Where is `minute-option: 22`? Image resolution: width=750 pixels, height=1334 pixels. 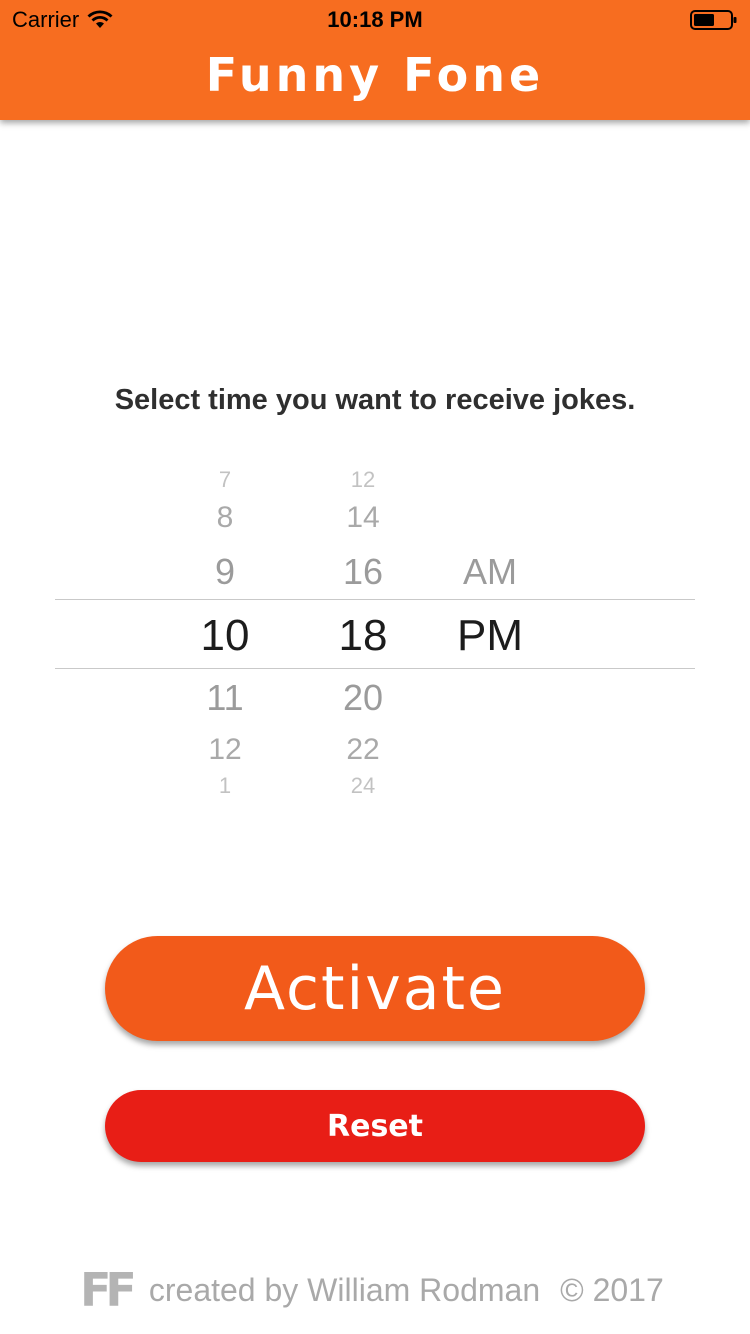 minute-option: 22 is located at coordinates (363, 750).